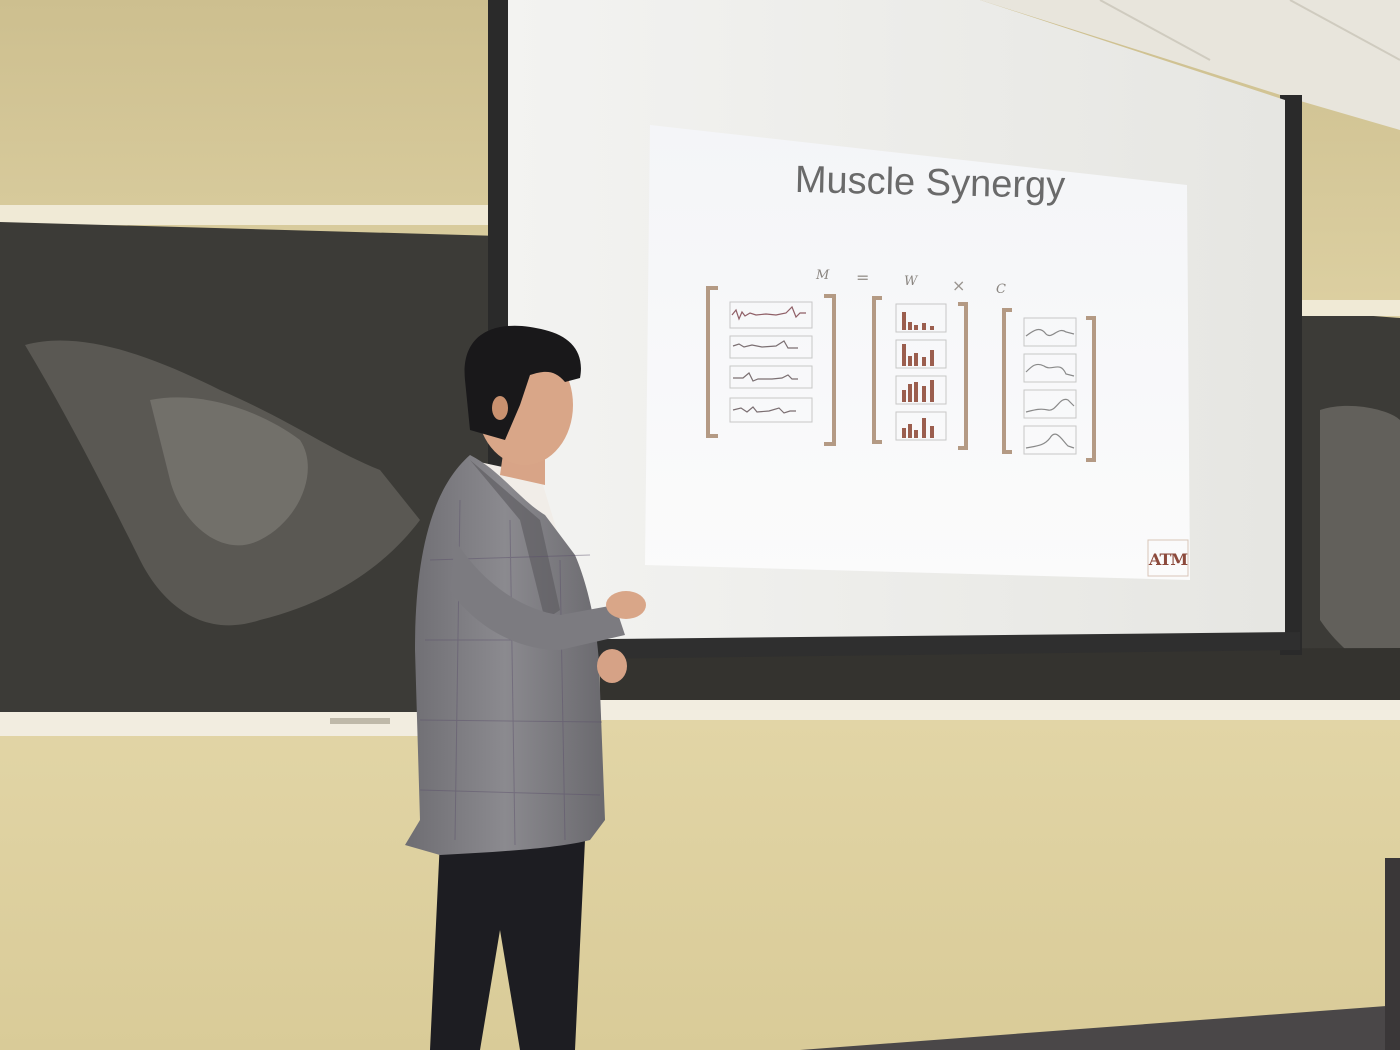 This screenshot has height=1050, width=1400. What do you see at coordinates (1001, 289) in the screenshot?
I see `matrix-c-label: C` at bounding box center [1001, 289].